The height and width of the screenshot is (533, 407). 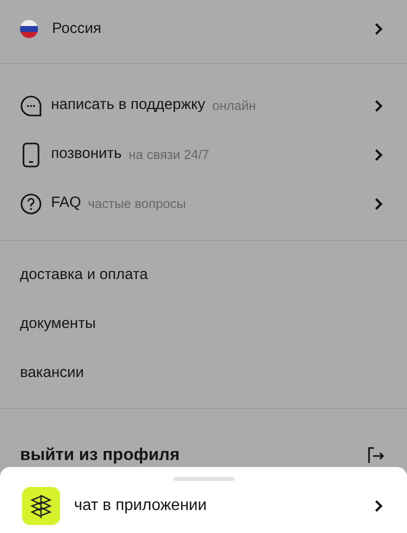 What do you see at coordinates (141, 506) in the screenshot?
I see `app-chat-label: чат в приложении` at bounding box center [141, 506].